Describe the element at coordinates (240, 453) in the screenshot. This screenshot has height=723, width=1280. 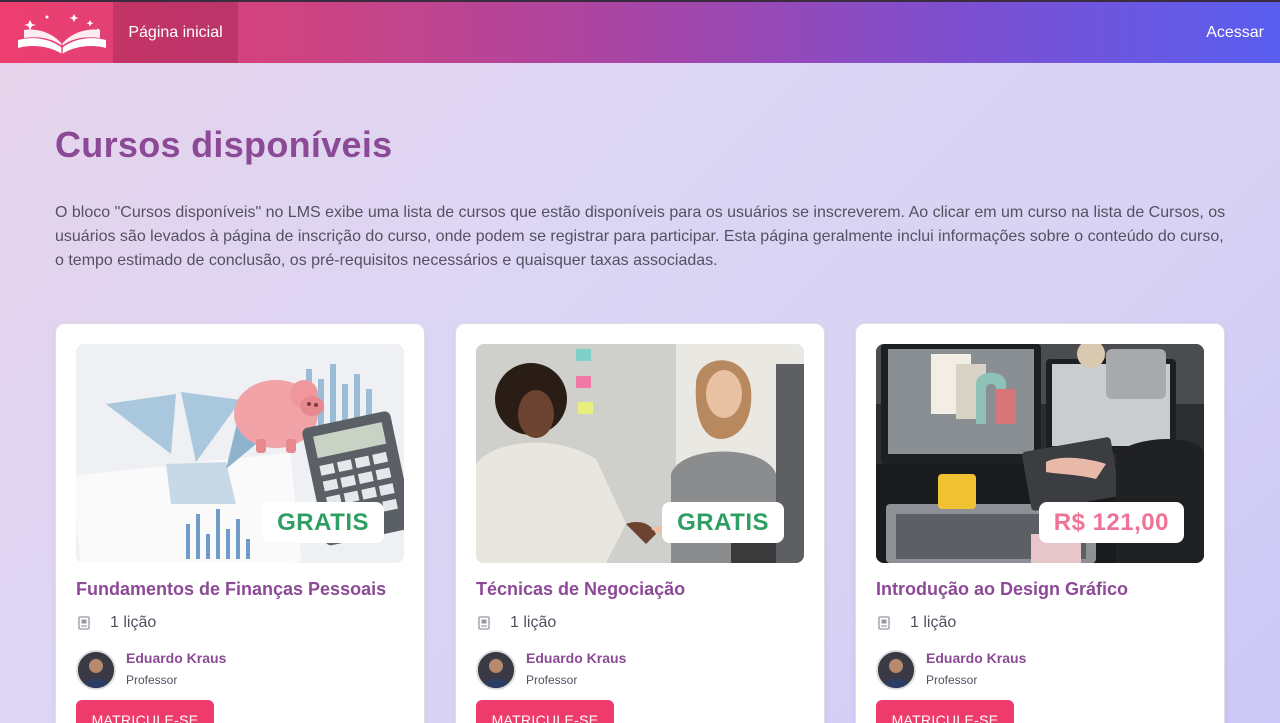
I see `course-image-finance: GRATIS` at that location.